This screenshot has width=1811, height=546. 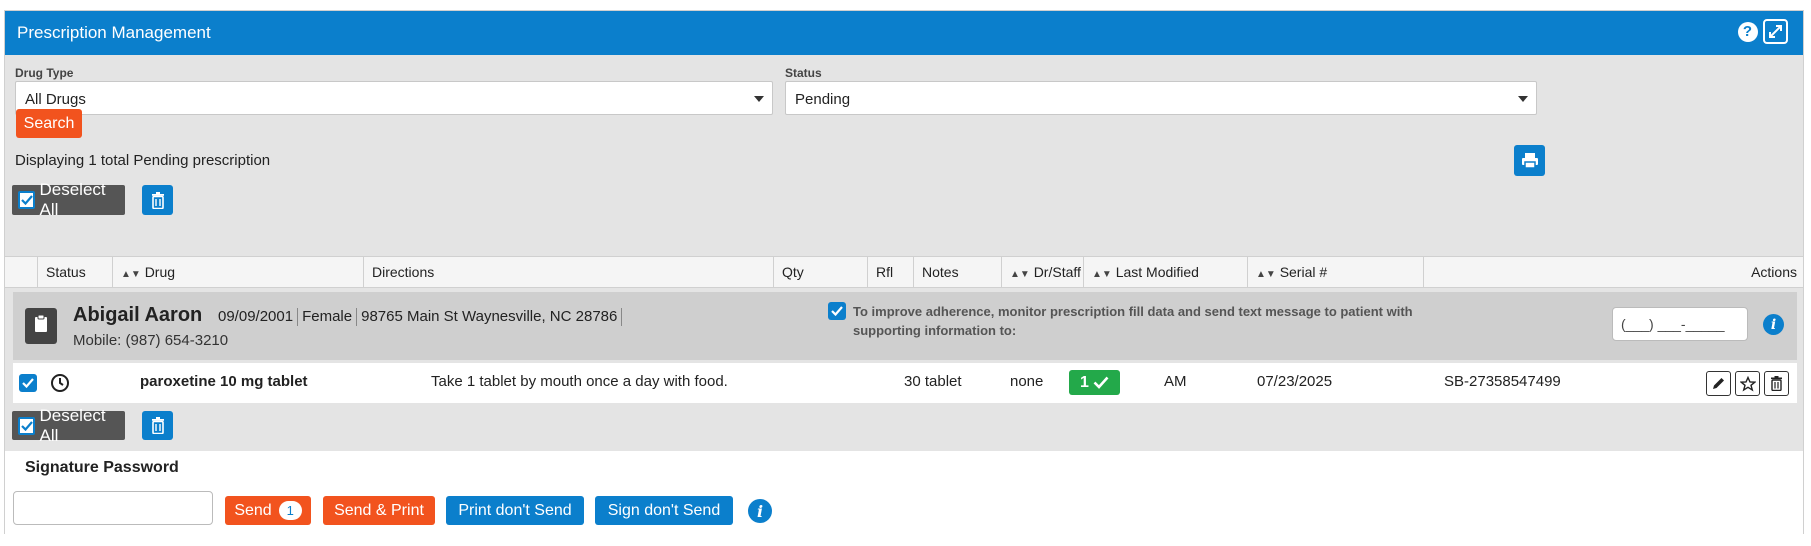 What do you see at coordinates (1502, 381) in the screenshot?
I see `row-serial: SB-27358547499` at bounding box center [1502, 381].